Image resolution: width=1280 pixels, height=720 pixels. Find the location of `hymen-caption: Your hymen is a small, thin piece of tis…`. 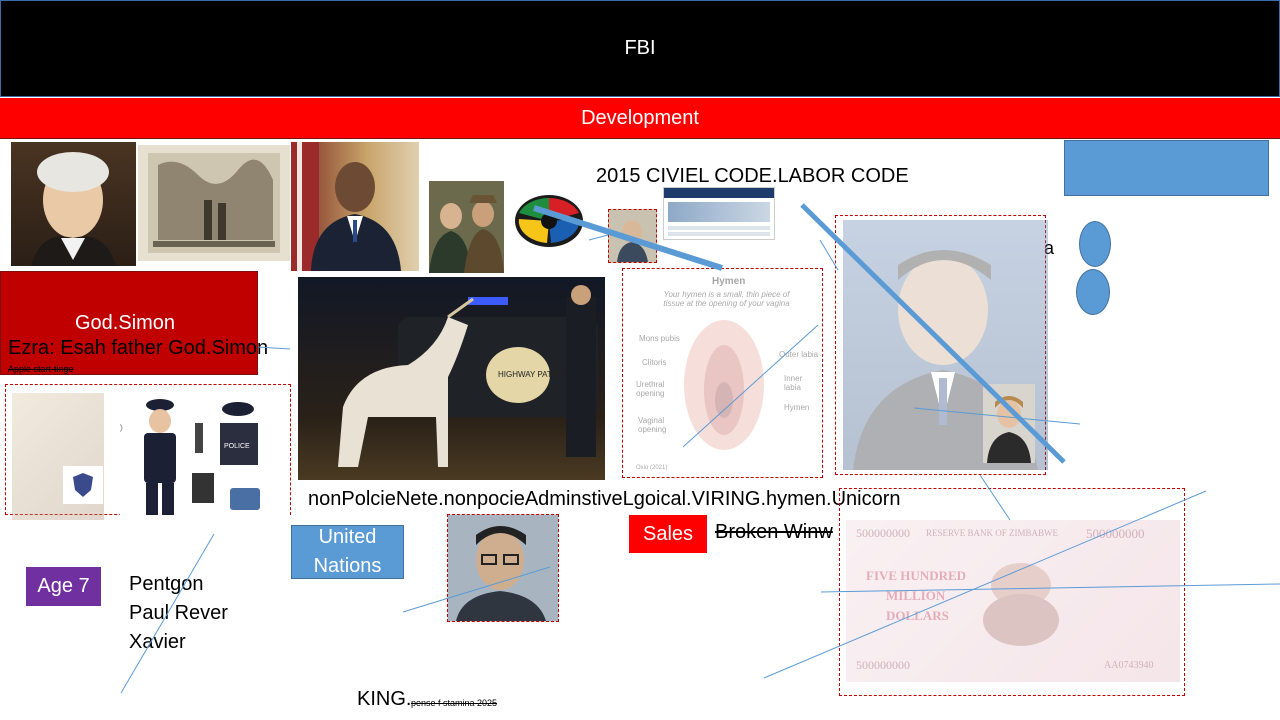

hymen-caption: Your hymen is a small, thin piece of tis… is located at coordinates (726, 299).